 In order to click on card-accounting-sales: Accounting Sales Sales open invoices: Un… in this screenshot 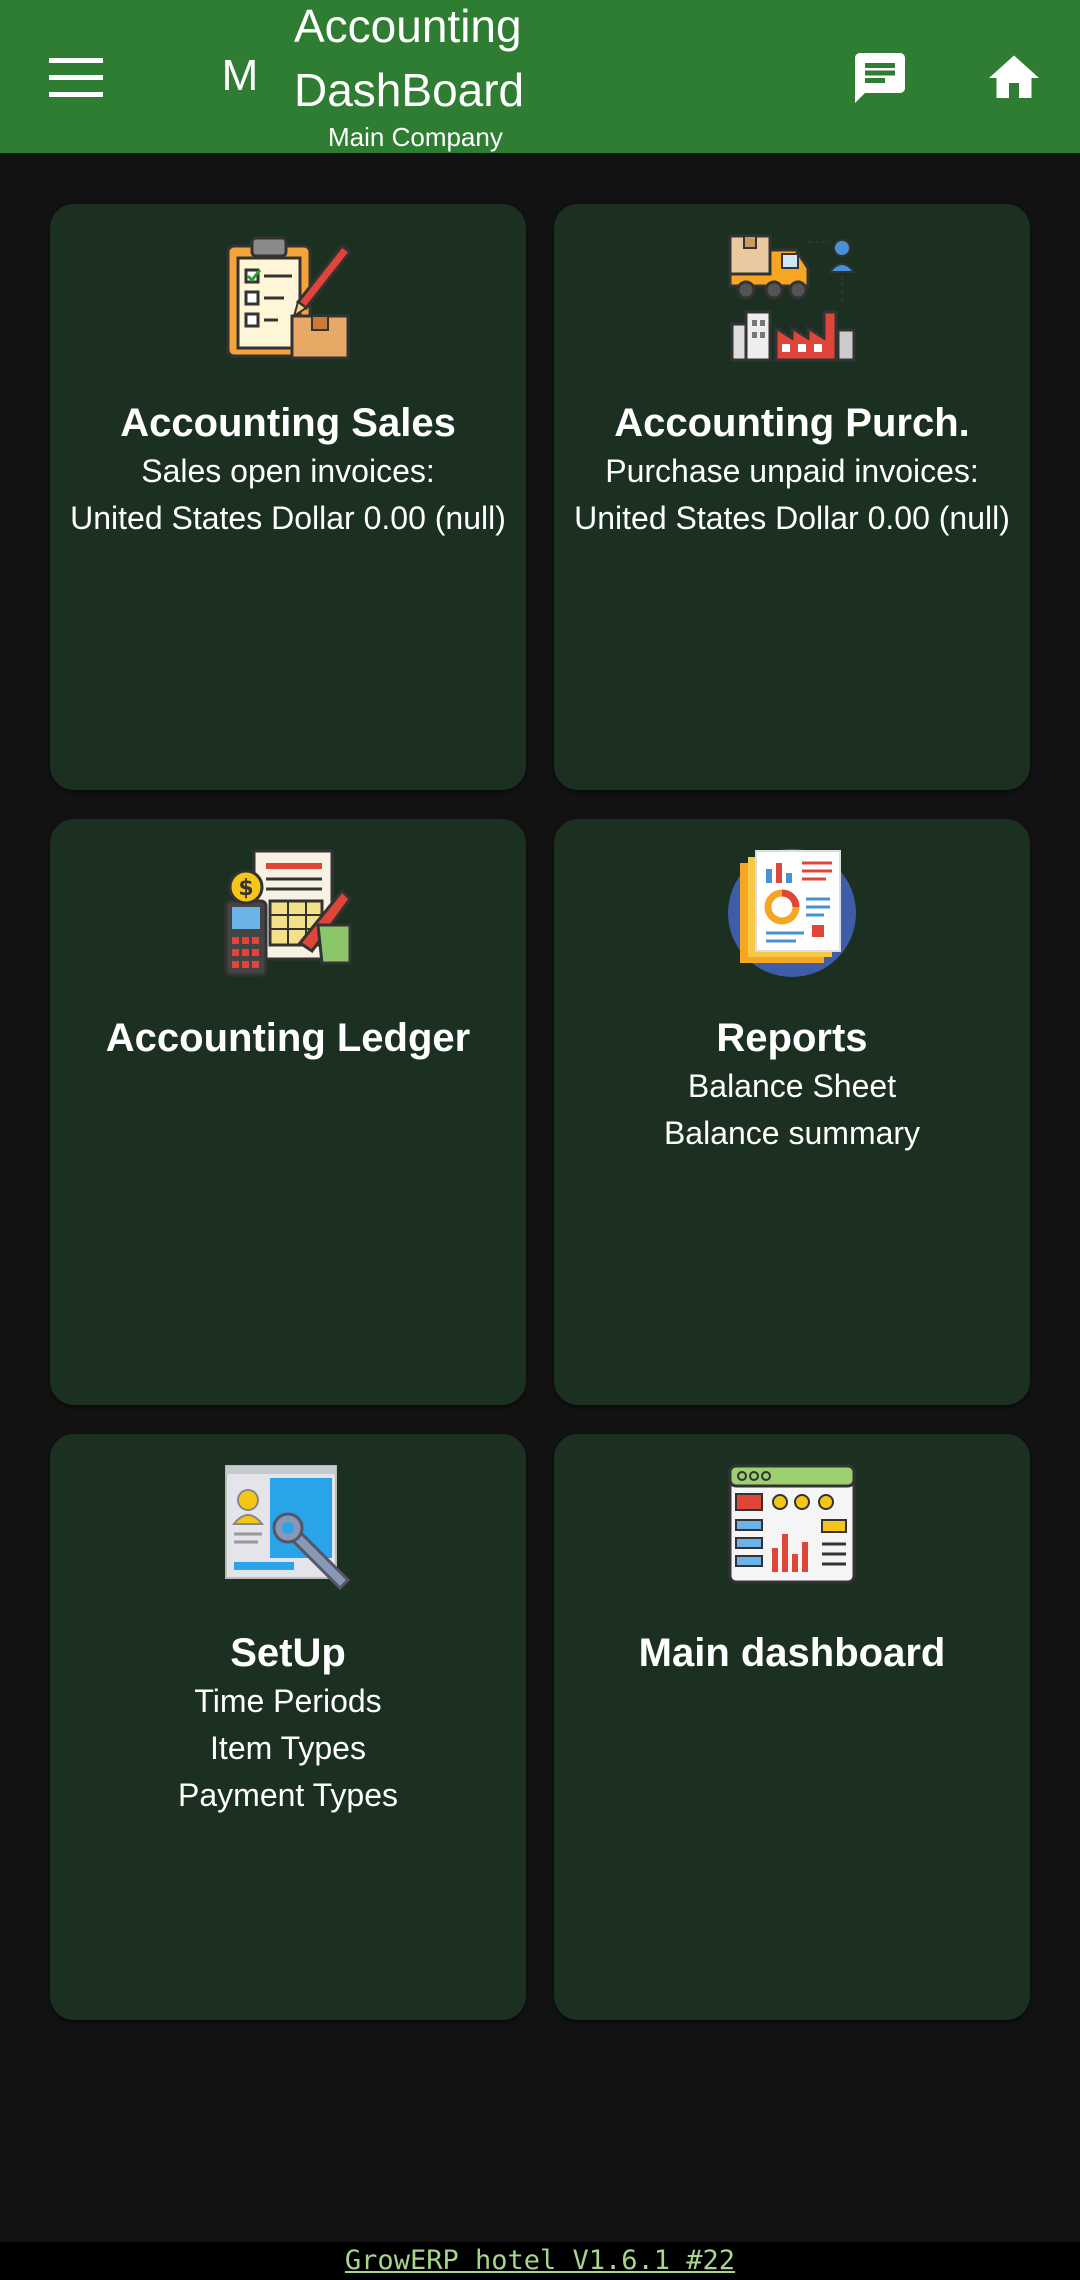, I will do `click(288, 497)`.